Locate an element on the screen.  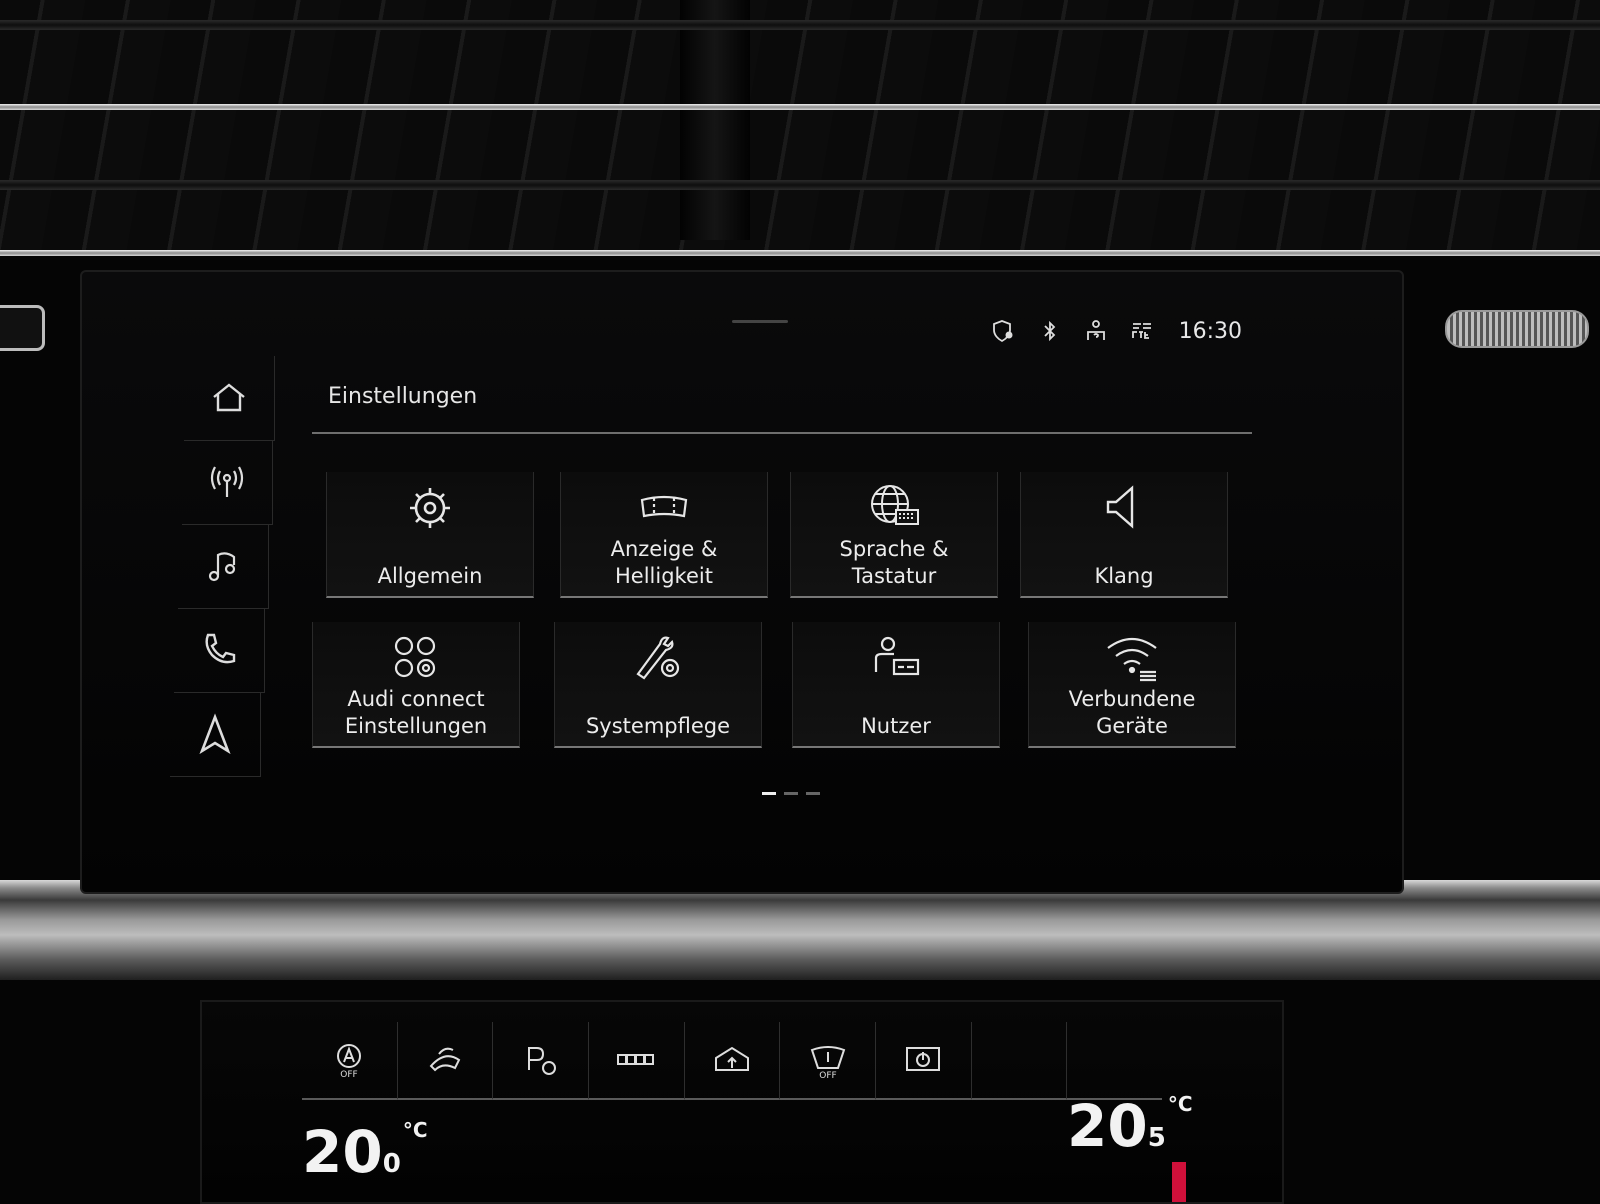
garage-door-button is located at coordinates (732, 1061).